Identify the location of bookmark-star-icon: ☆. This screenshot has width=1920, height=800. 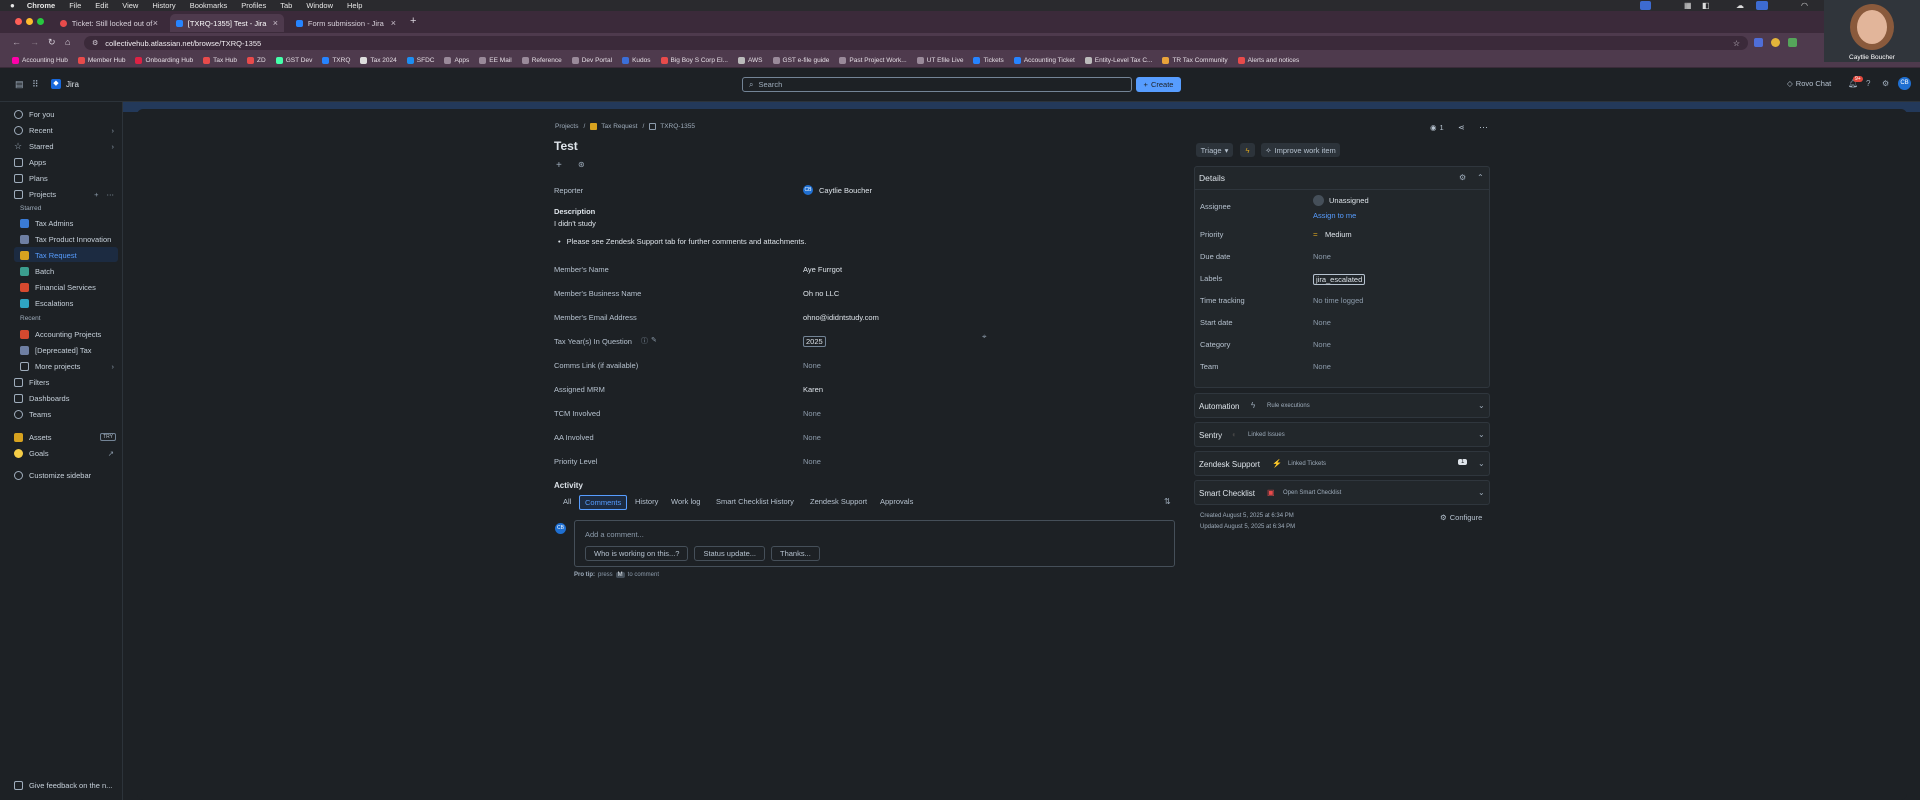
(1736, 43).